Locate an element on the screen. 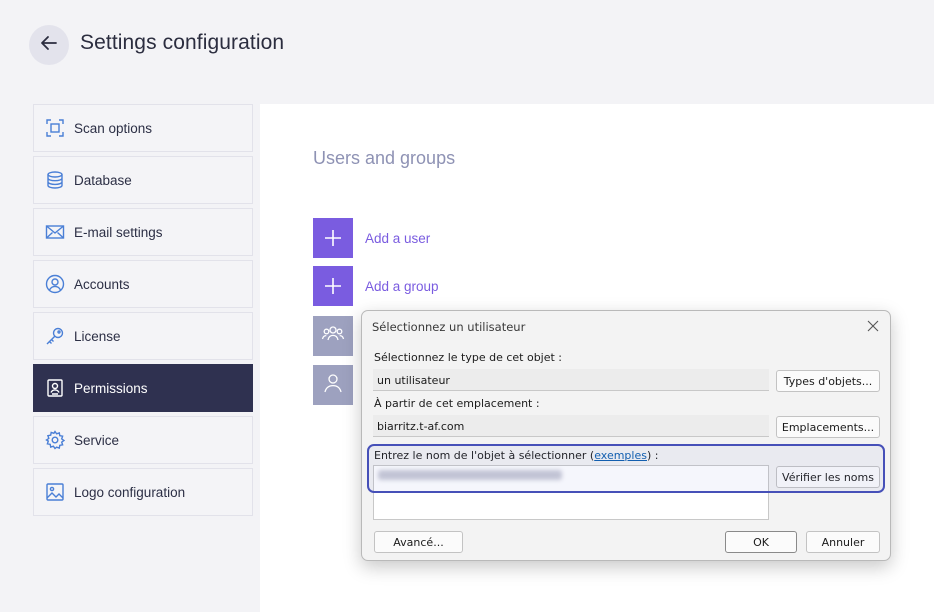 The image size is (934, 612). mail-icon is located at coordinates (55, 232).